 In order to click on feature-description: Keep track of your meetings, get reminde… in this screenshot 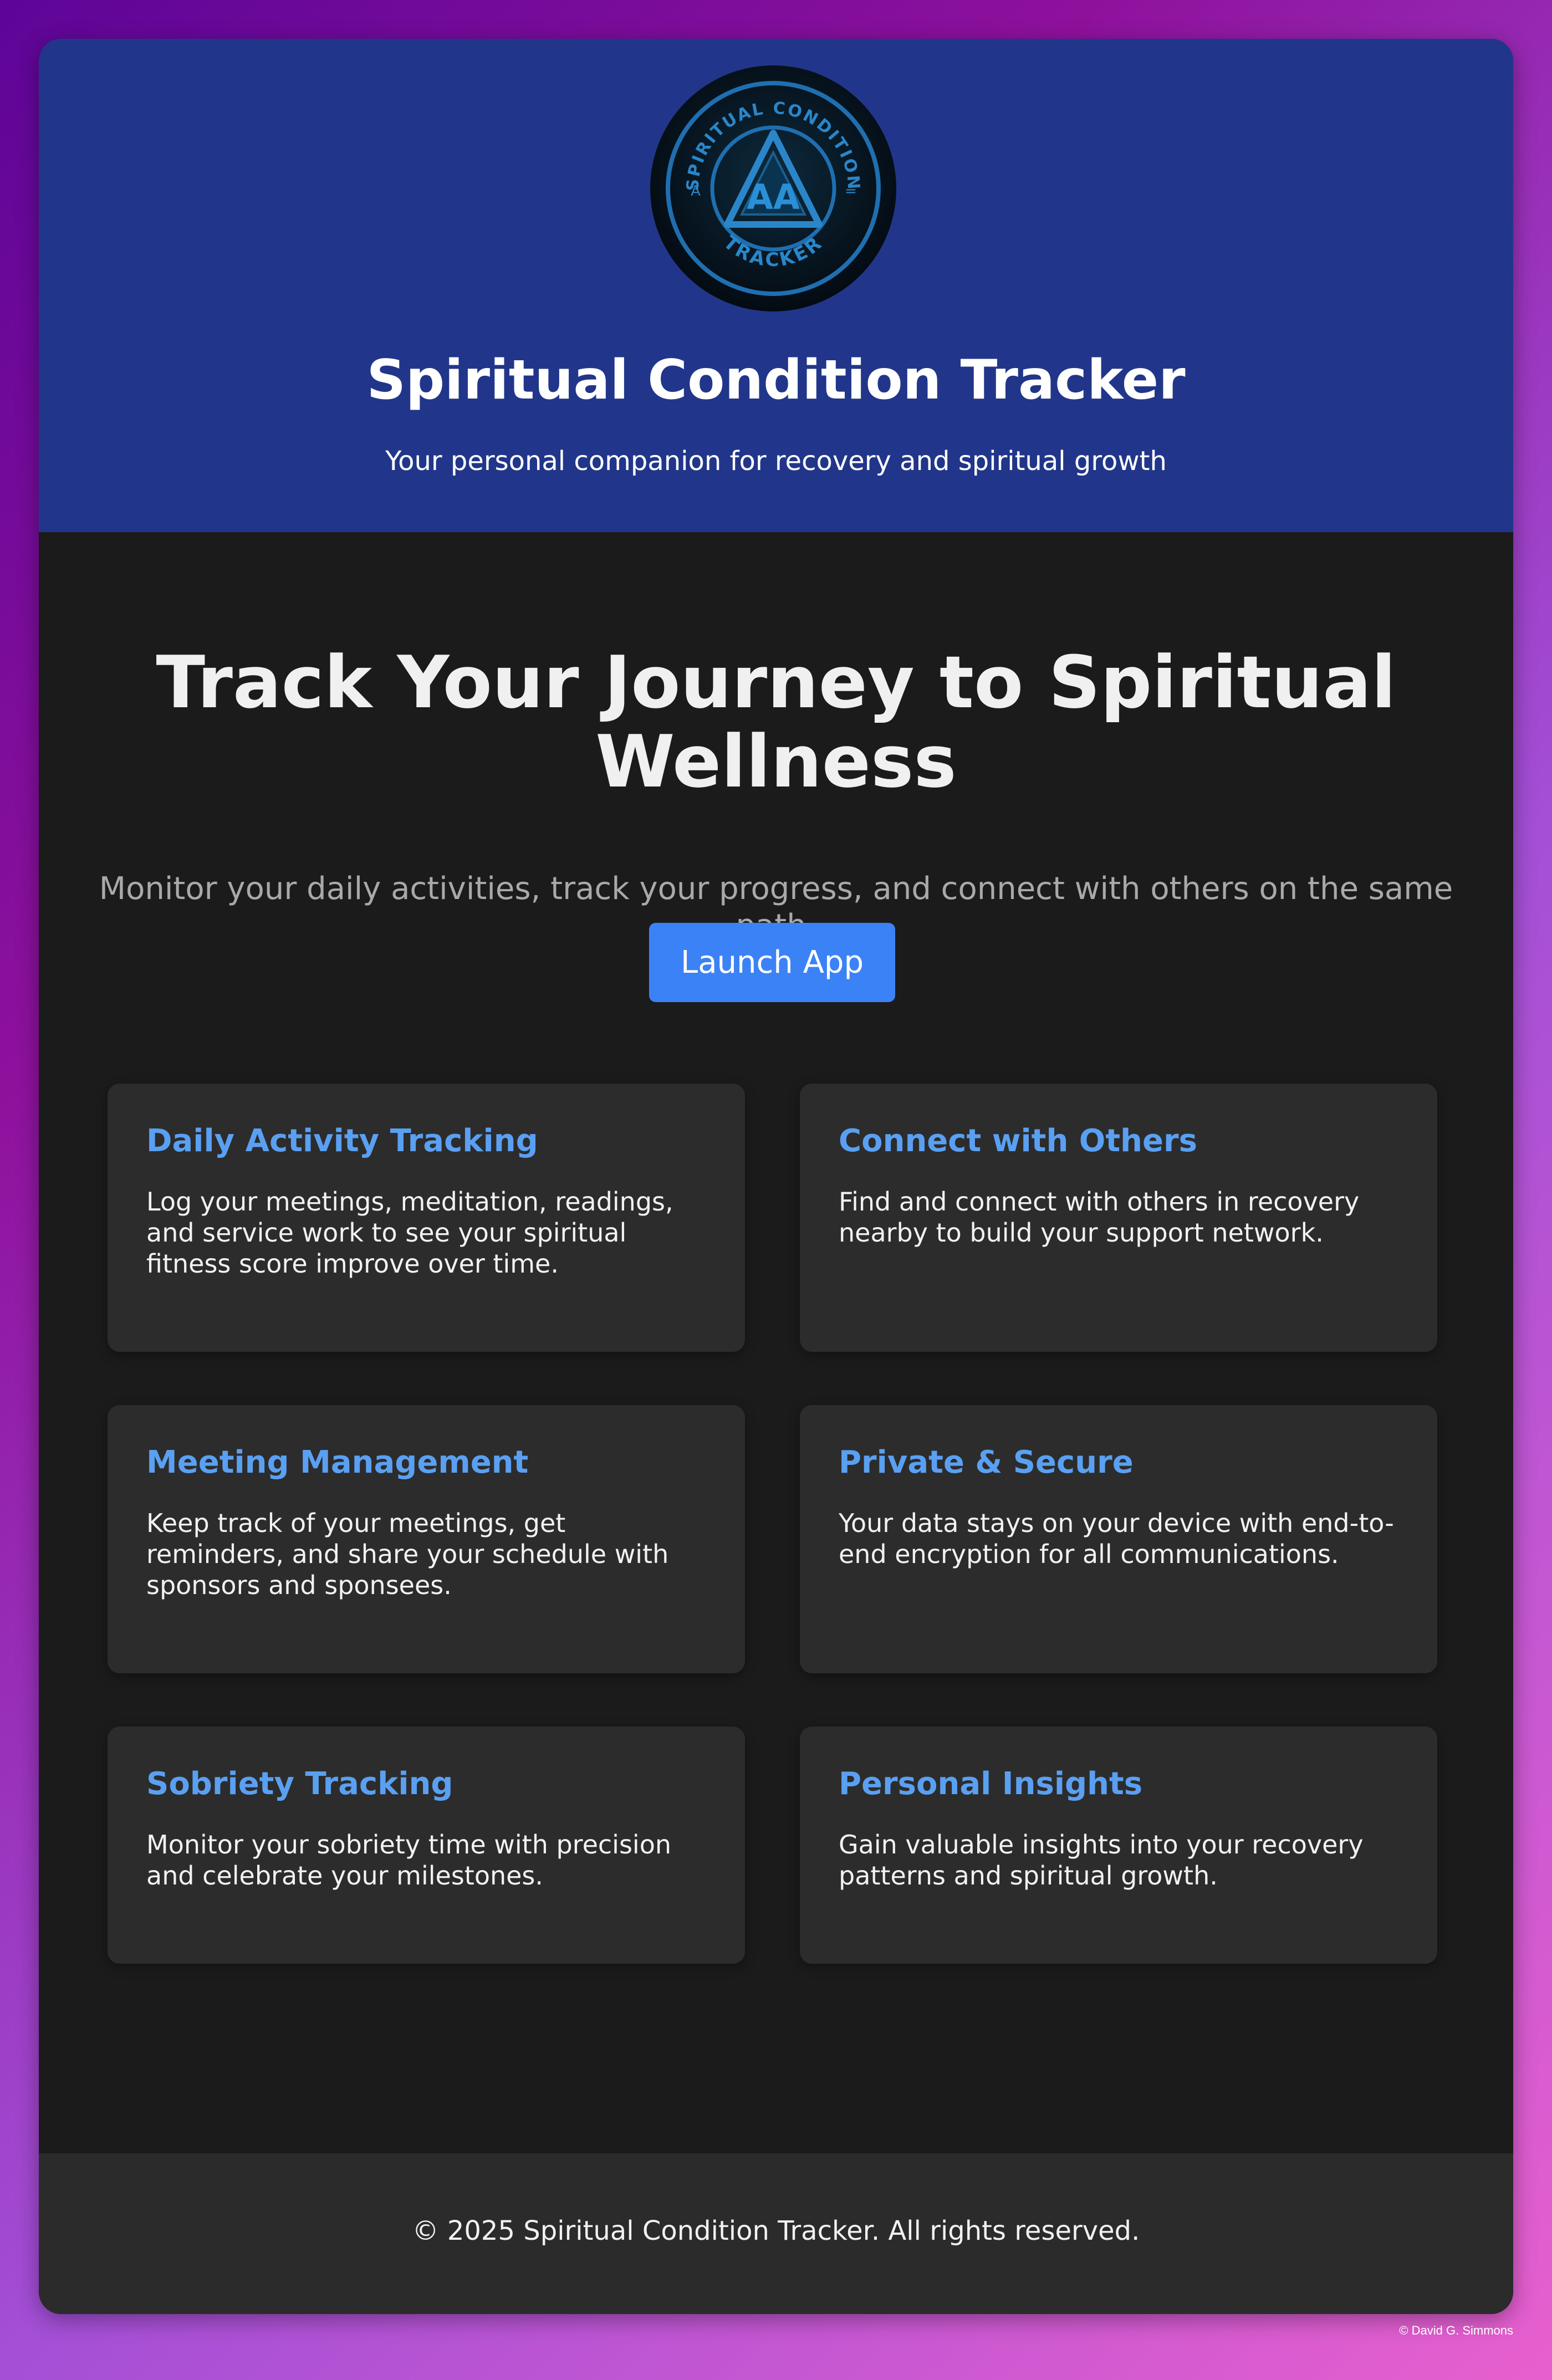, I will do `click(407, 1554)`.